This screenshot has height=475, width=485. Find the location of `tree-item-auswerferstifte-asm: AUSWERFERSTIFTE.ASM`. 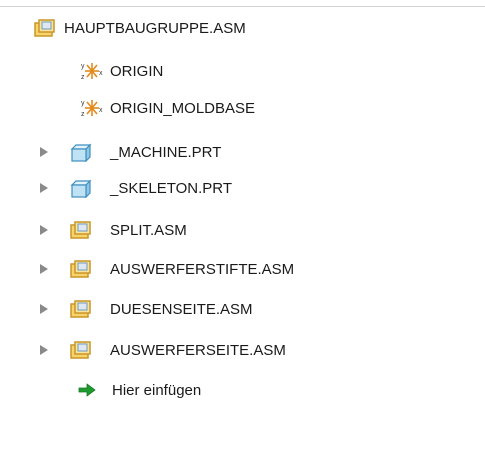

tree-item-auswerferstifte-asm: AUSWERFERSTIFTE.ASM is located at coordinates (242, 269).